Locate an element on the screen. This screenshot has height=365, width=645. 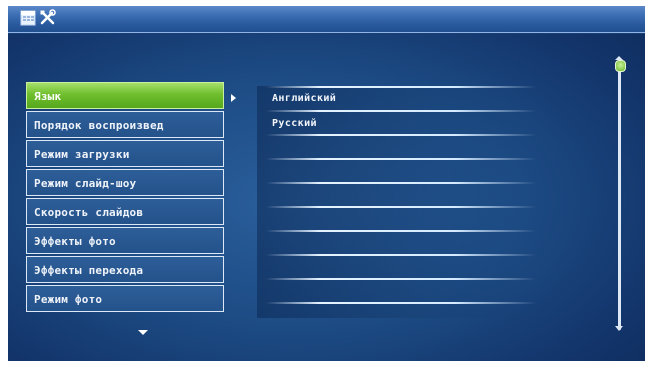
scrollbar-thumb is located at coordinates (620, 66).